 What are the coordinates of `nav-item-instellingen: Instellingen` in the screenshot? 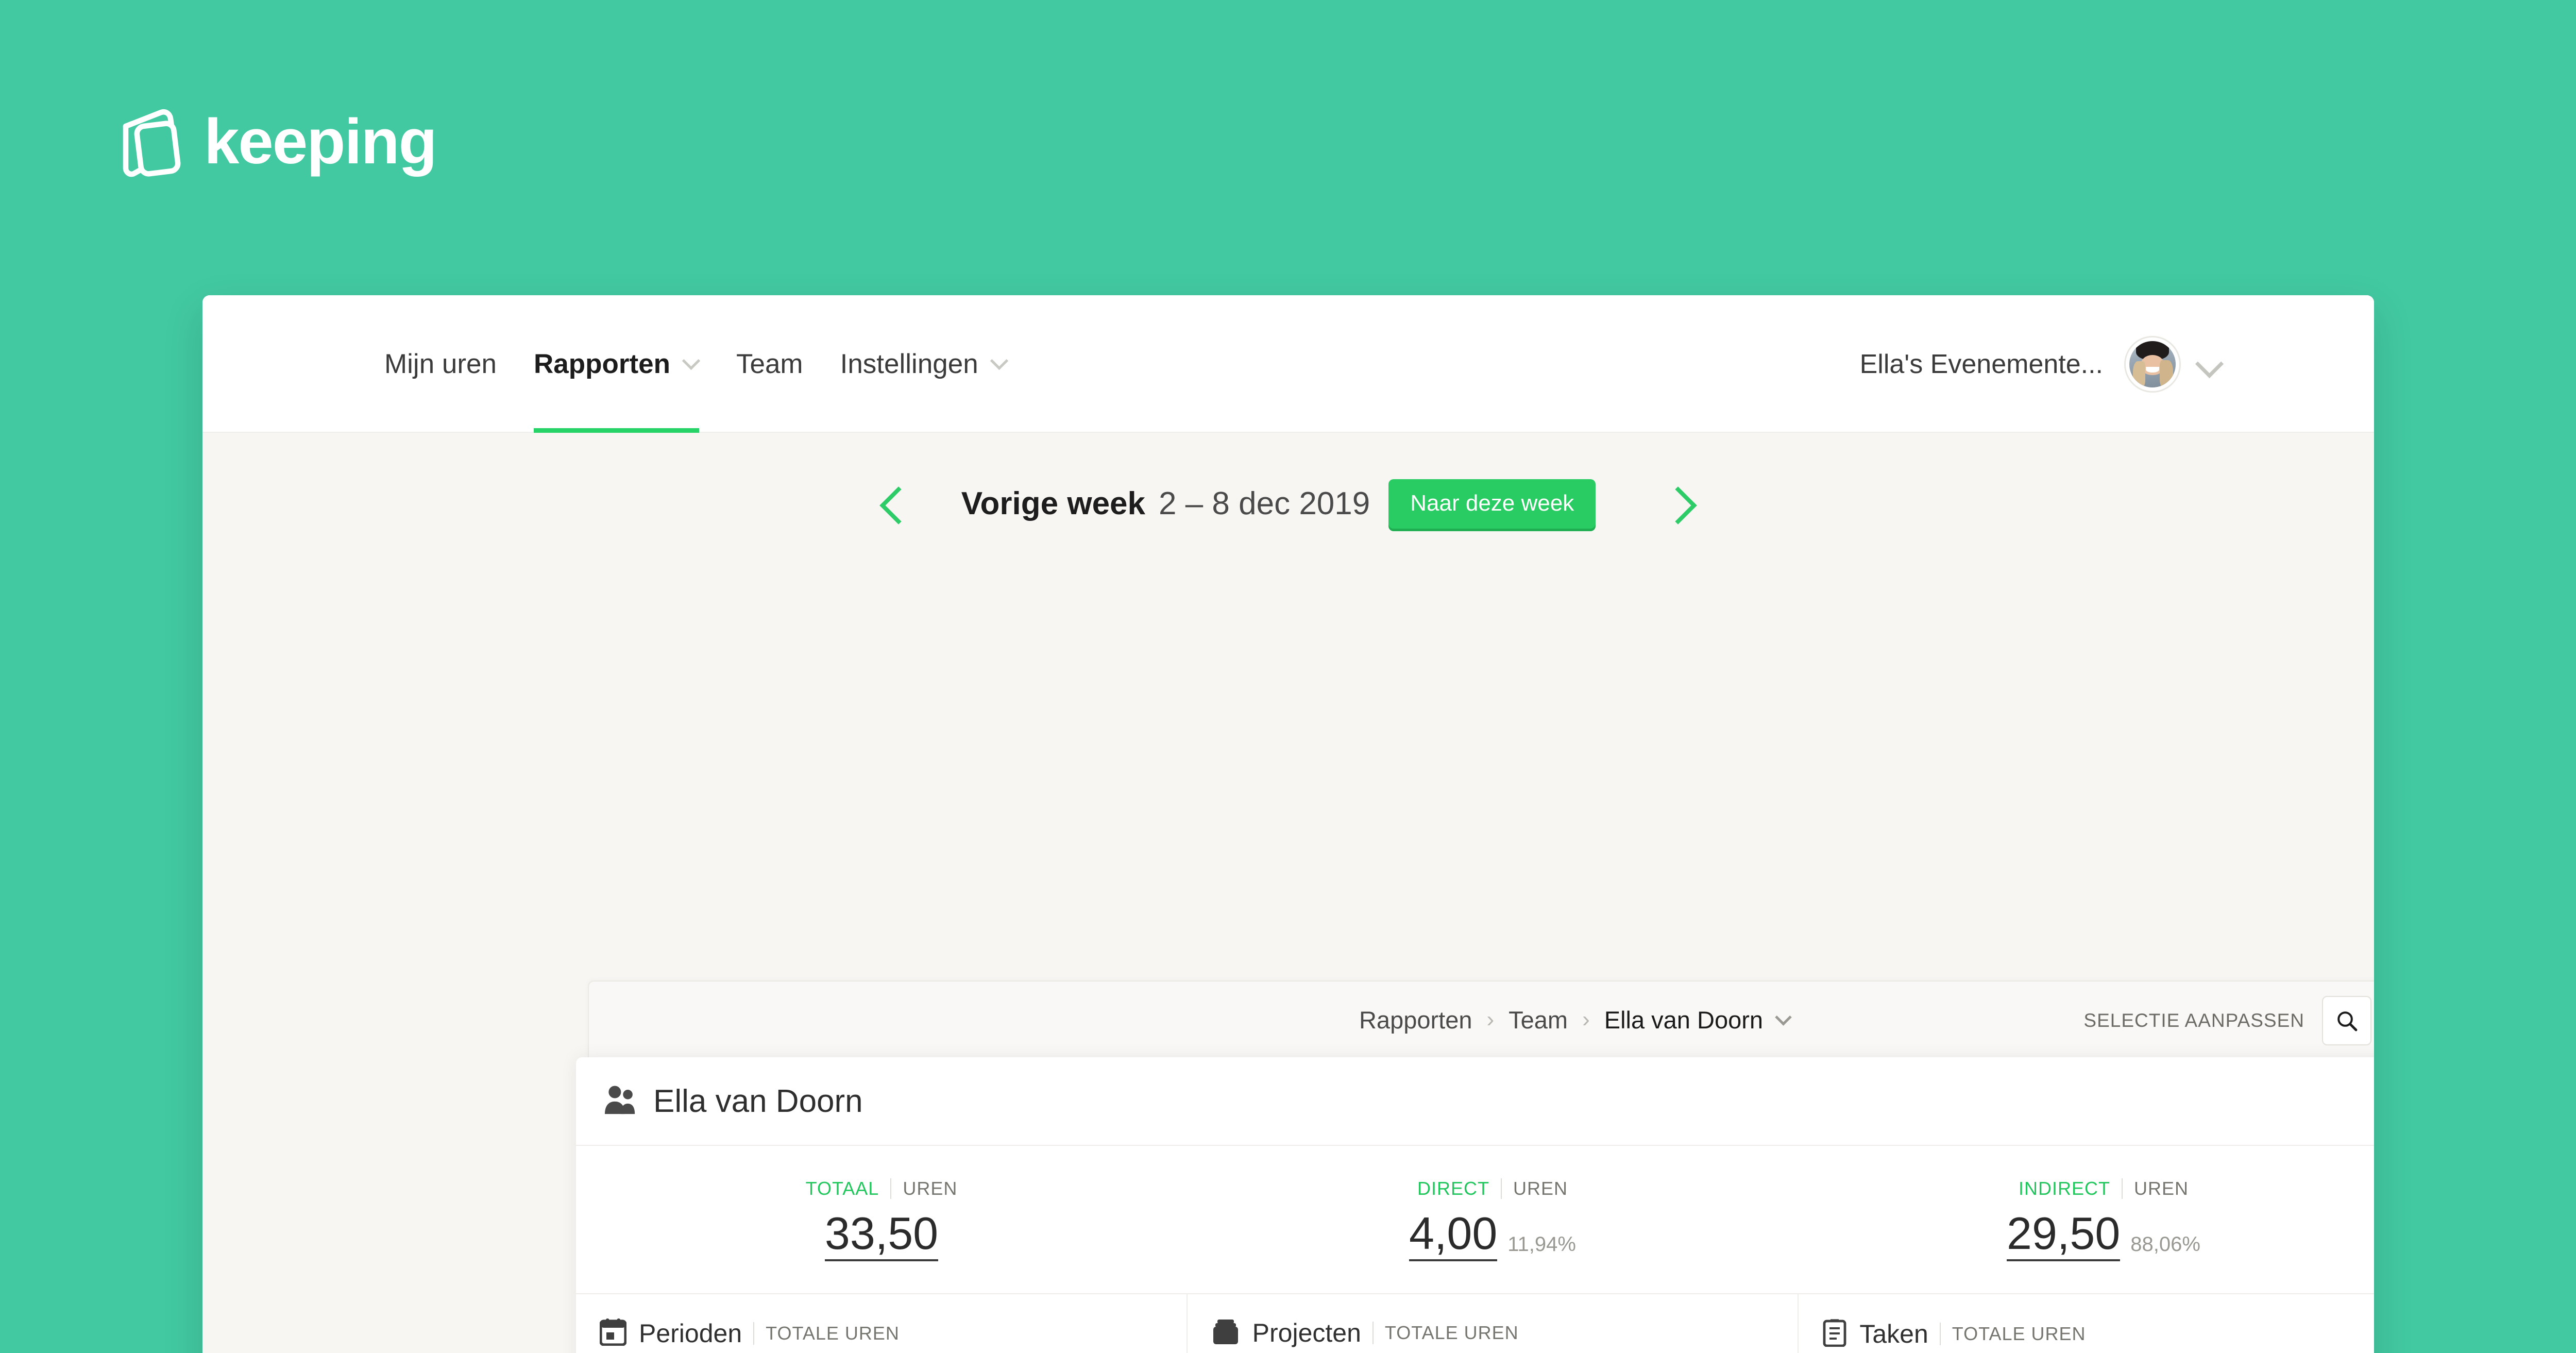 It's located at (924, 364).